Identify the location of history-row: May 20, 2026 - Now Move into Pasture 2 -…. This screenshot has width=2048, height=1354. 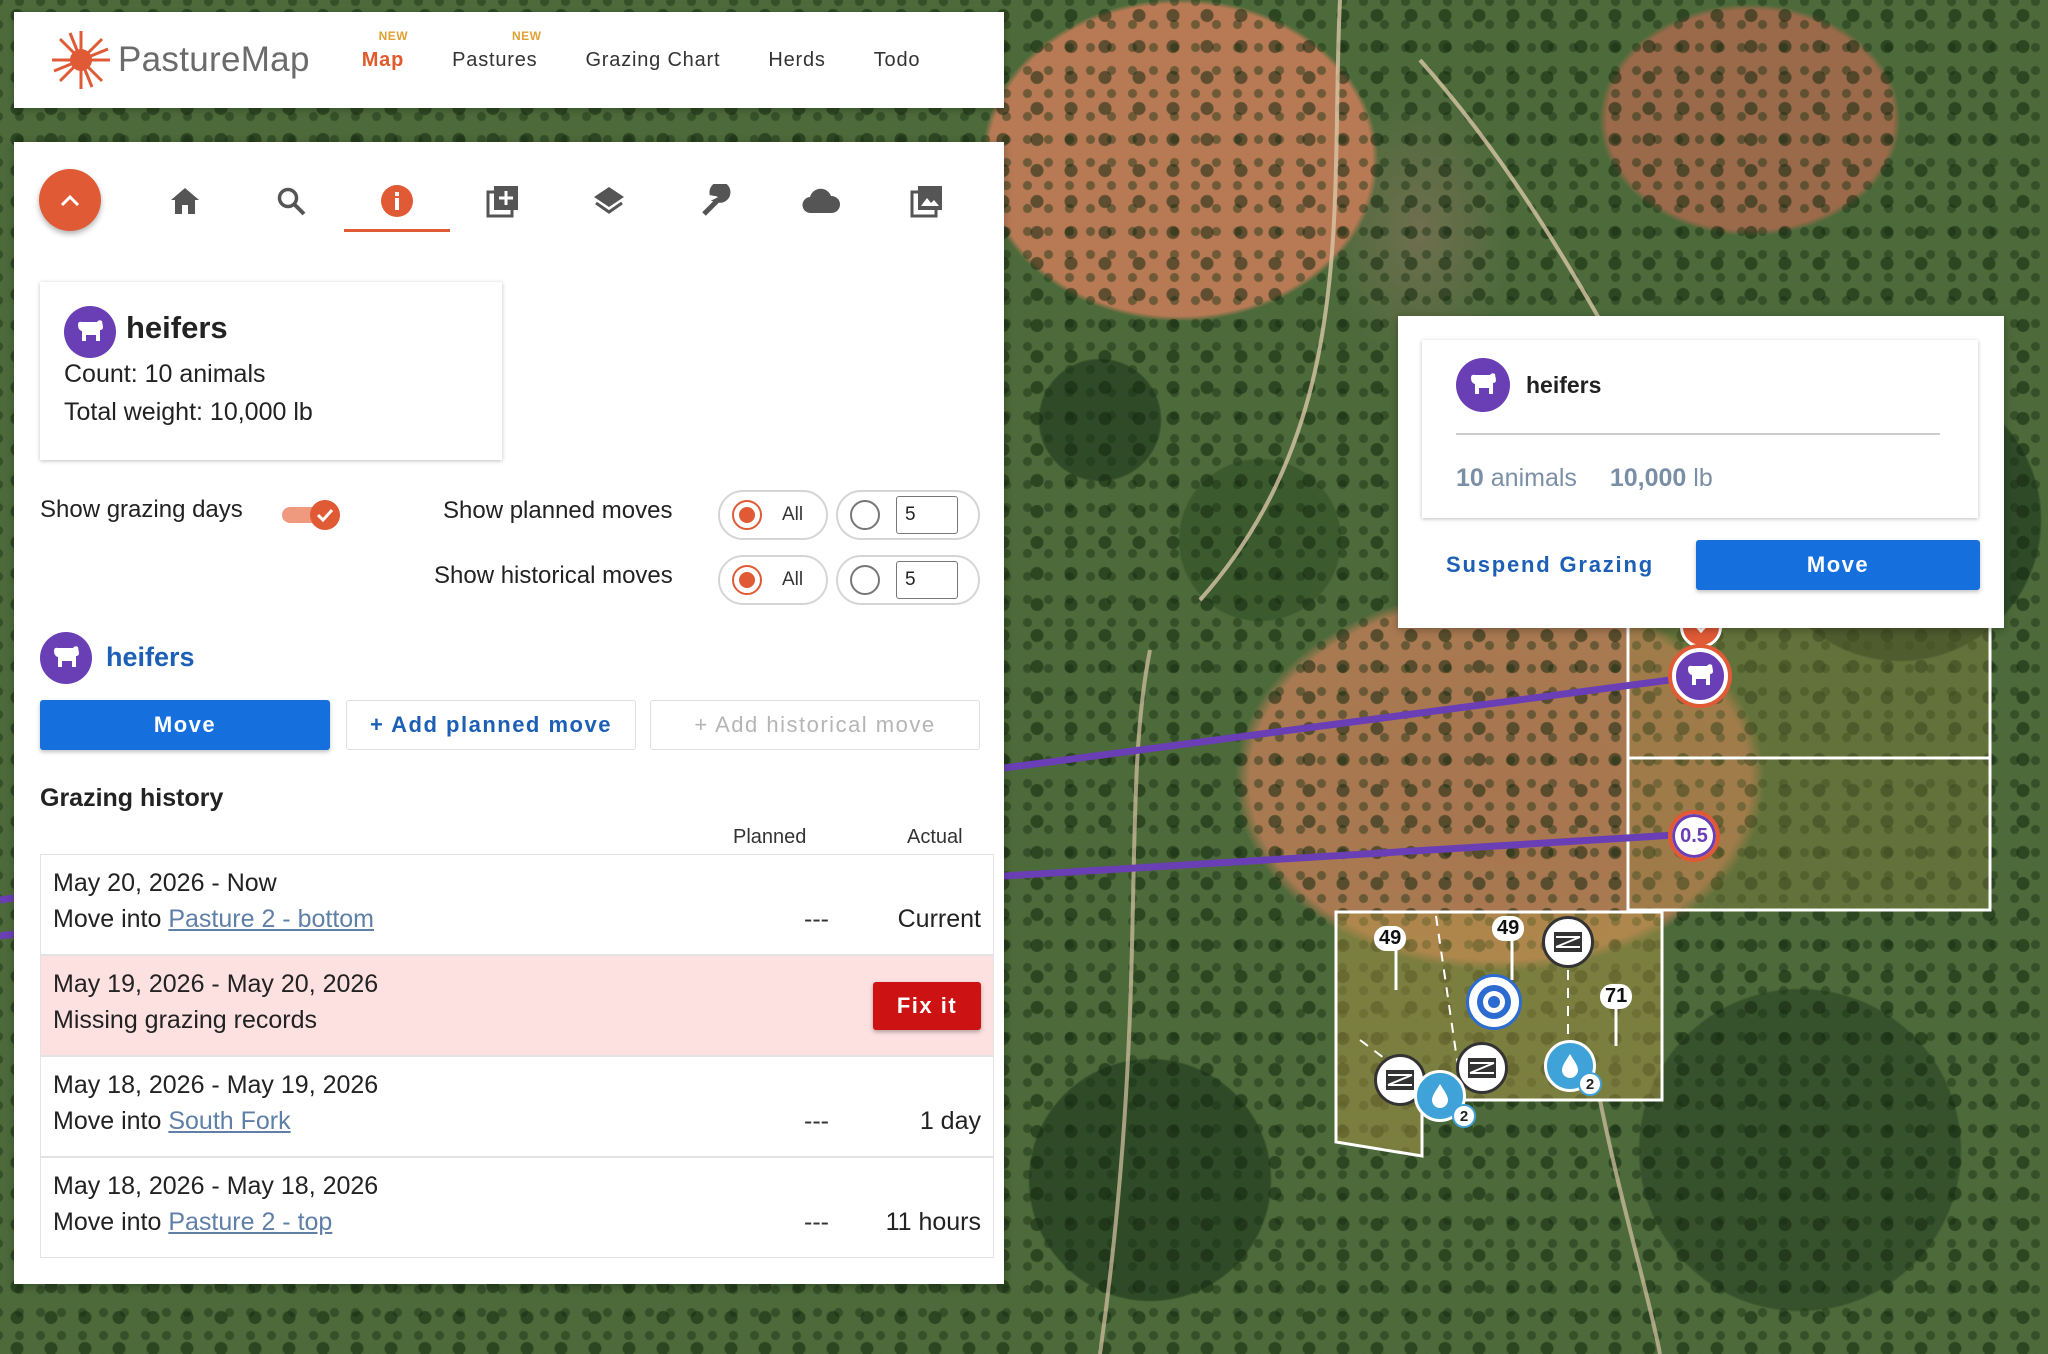
(517, 904).